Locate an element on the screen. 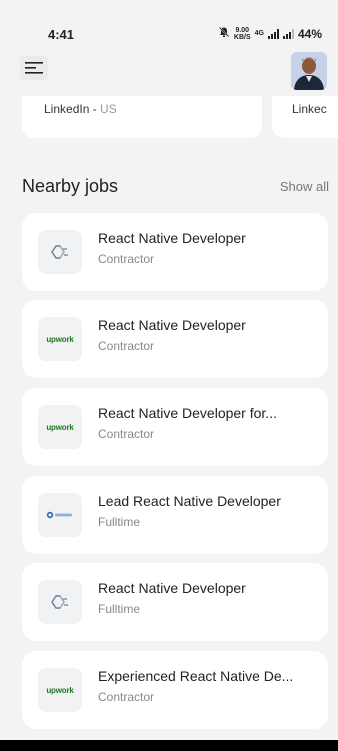  company-logo-mark is located at coordinates (60, 515).